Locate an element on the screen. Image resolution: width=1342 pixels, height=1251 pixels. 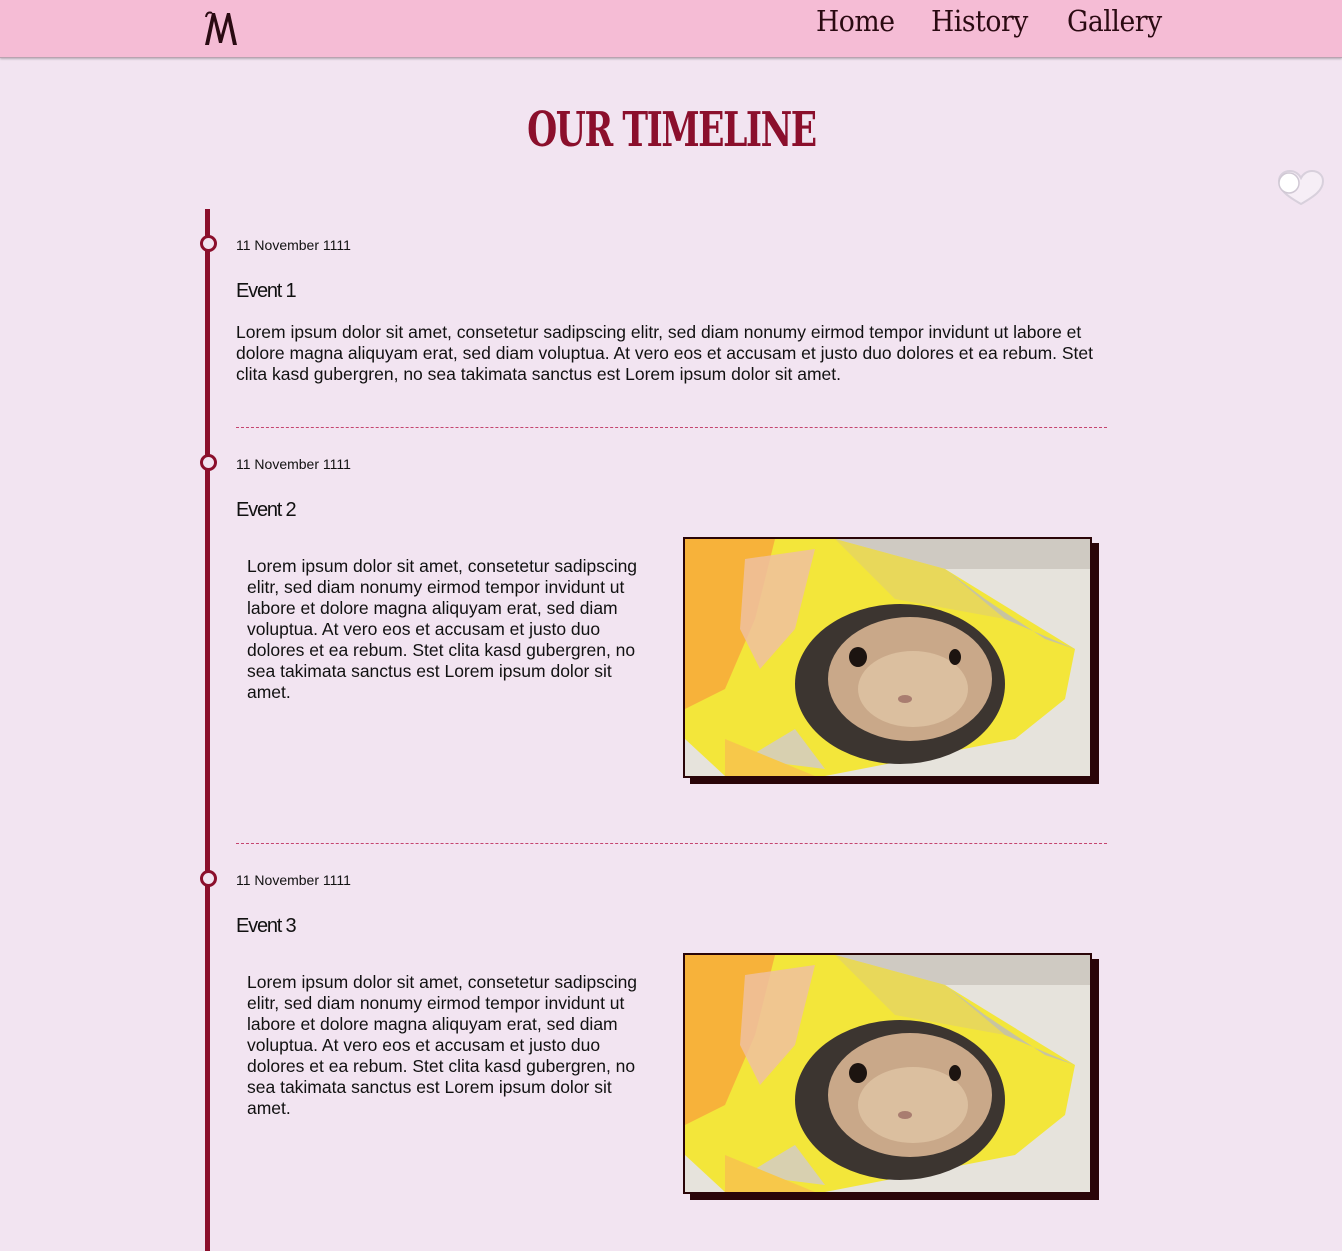
page-title: OUR TIMELINE is located at coordinates (671, 130).